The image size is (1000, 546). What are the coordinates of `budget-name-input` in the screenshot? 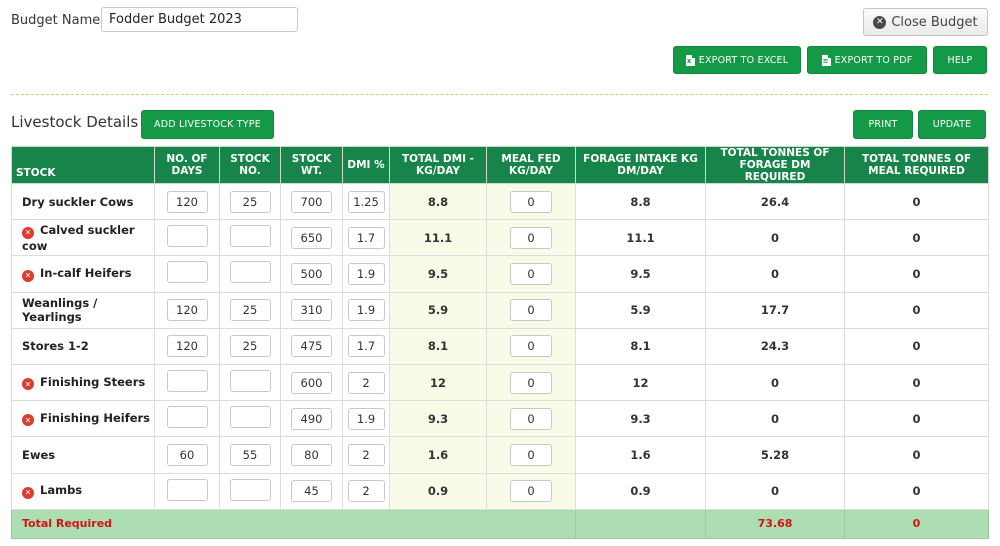 It's located at (199, 19).